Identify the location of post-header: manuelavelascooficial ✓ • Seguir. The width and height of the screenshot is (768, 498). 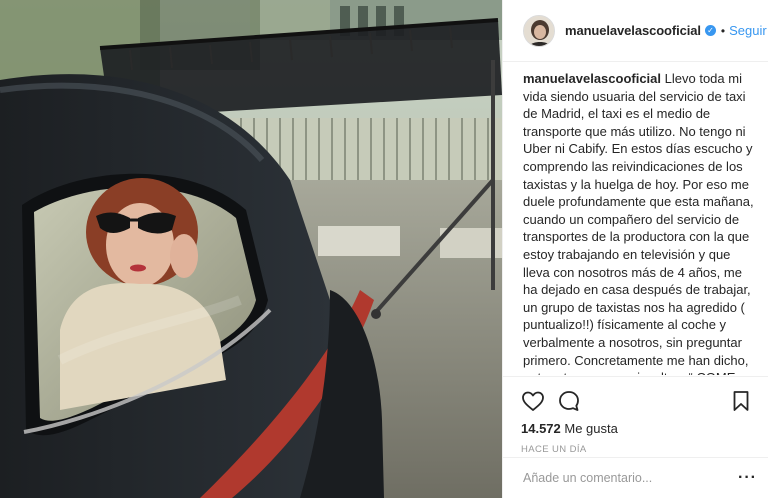
(635, 31).